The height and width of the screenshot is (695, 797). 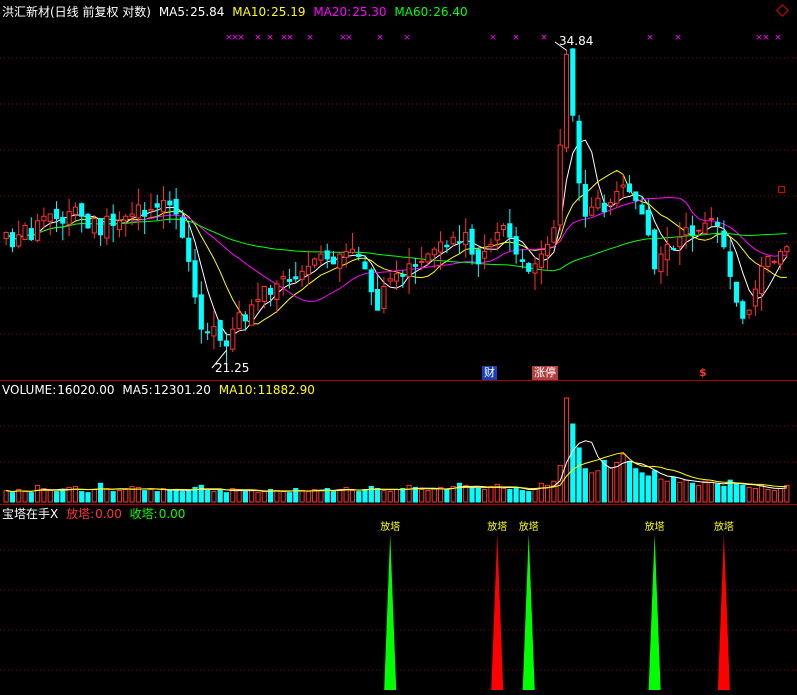 I want to click on tower-spikes: 放塔 放塔 放塔放塔 放塔, so click(x=557, y=605).